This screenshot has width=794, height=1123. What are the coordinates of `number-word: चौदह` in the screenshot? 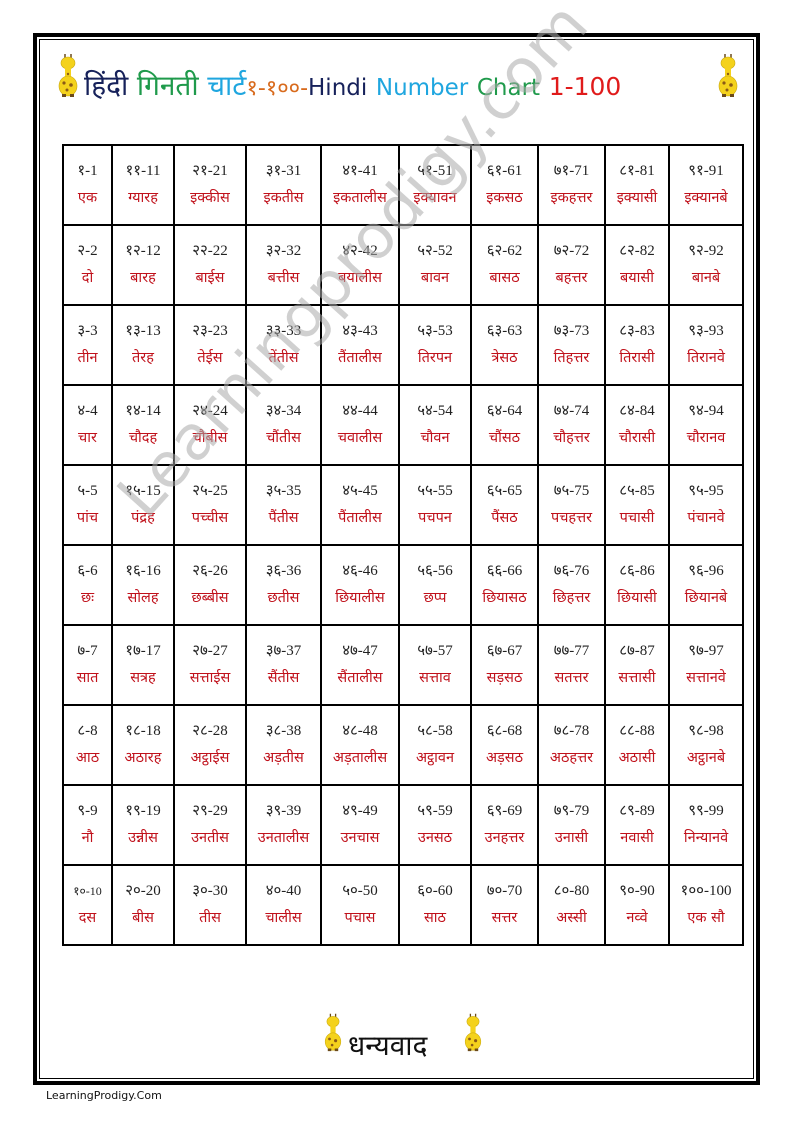 It's located at (143, 438).